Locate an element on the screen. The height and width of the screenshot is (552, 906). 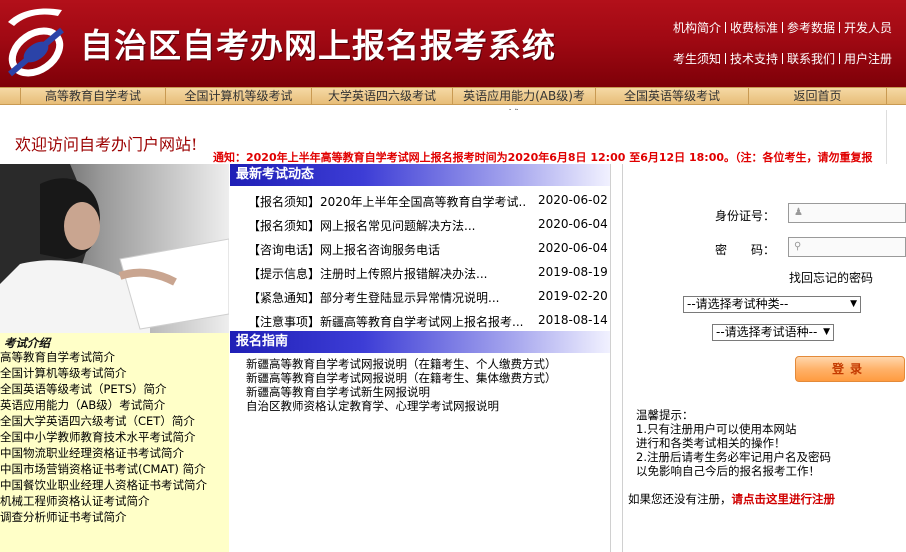
exam-intro-link: 全国计算机等级考试简介 is located at coordinates (63, 373).